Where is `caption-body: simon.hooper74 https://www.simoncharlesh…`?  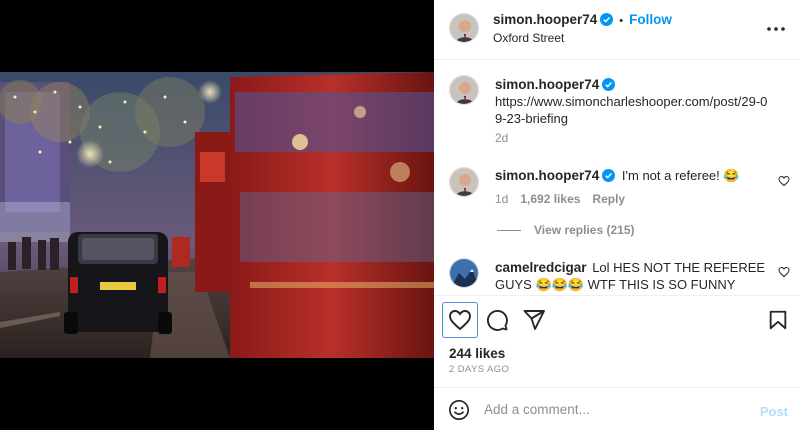 caption-body: simon.hooper74 https://www.simoncharlesh… is located at coordinates (632, 101).